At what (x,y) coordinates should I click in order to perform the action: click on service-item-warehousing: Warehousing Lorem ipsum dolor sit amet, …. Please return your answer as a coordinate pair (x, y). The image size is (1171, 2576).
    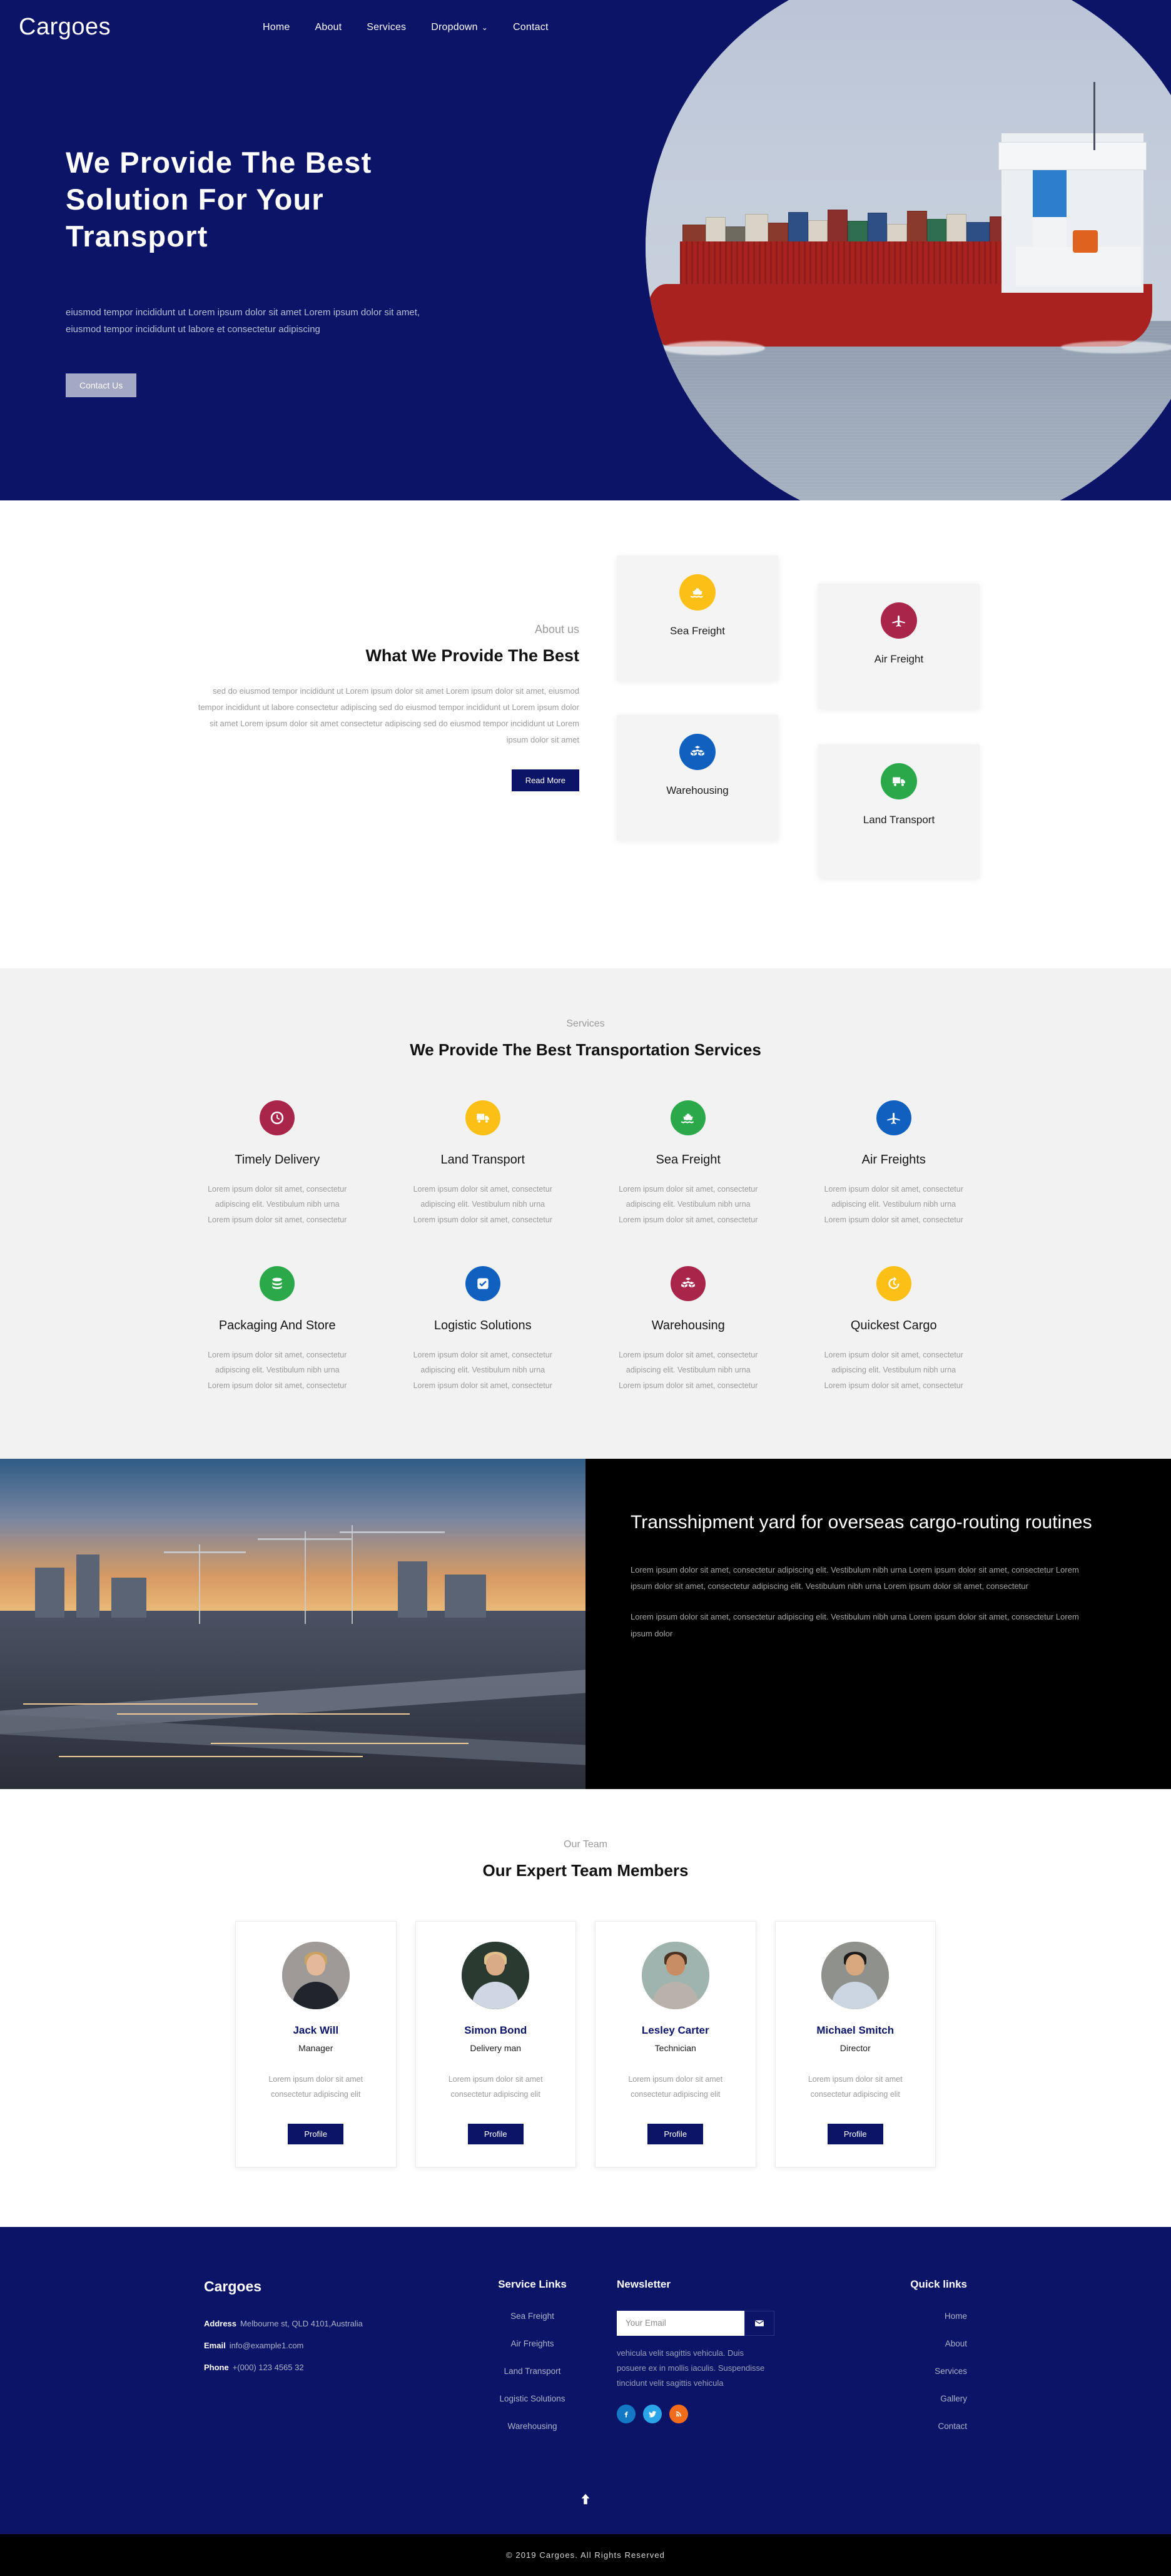
    Looking at the image, I should click on (688, 1329).